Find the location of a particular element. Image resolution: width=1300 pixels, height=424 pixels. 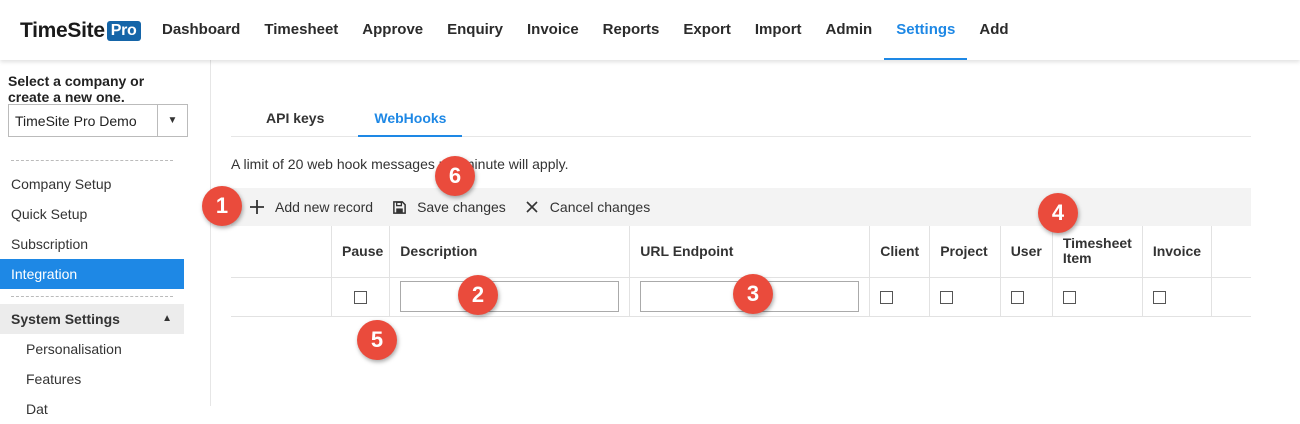

collapse-triangle-icon: ▲ is located at coordinates (167, 318).